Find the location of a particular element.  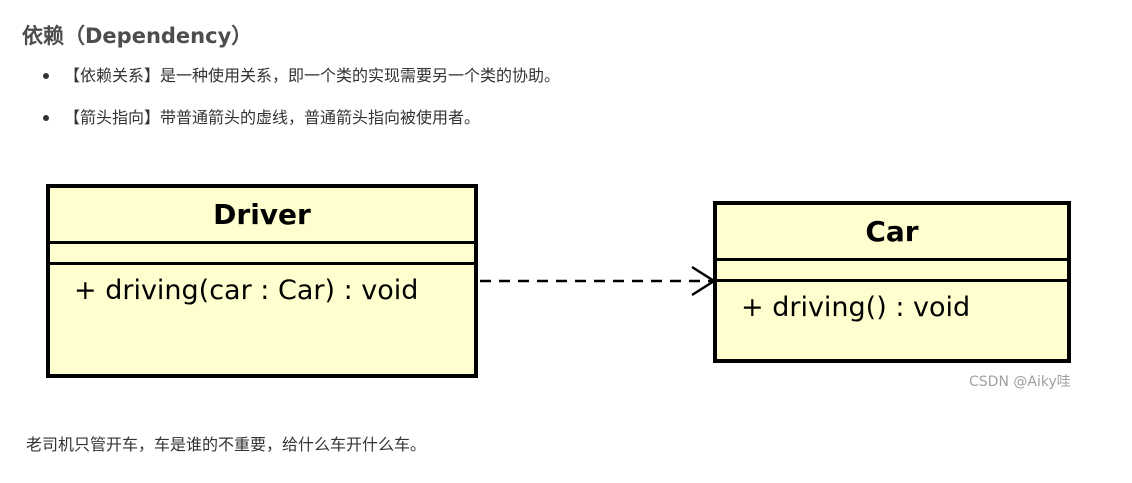

bullet-item-arrow-direction: 【箭头指向】带普通箭头的虚线，普通箭头指向被使用者。 is located at coordinates (300, 118).